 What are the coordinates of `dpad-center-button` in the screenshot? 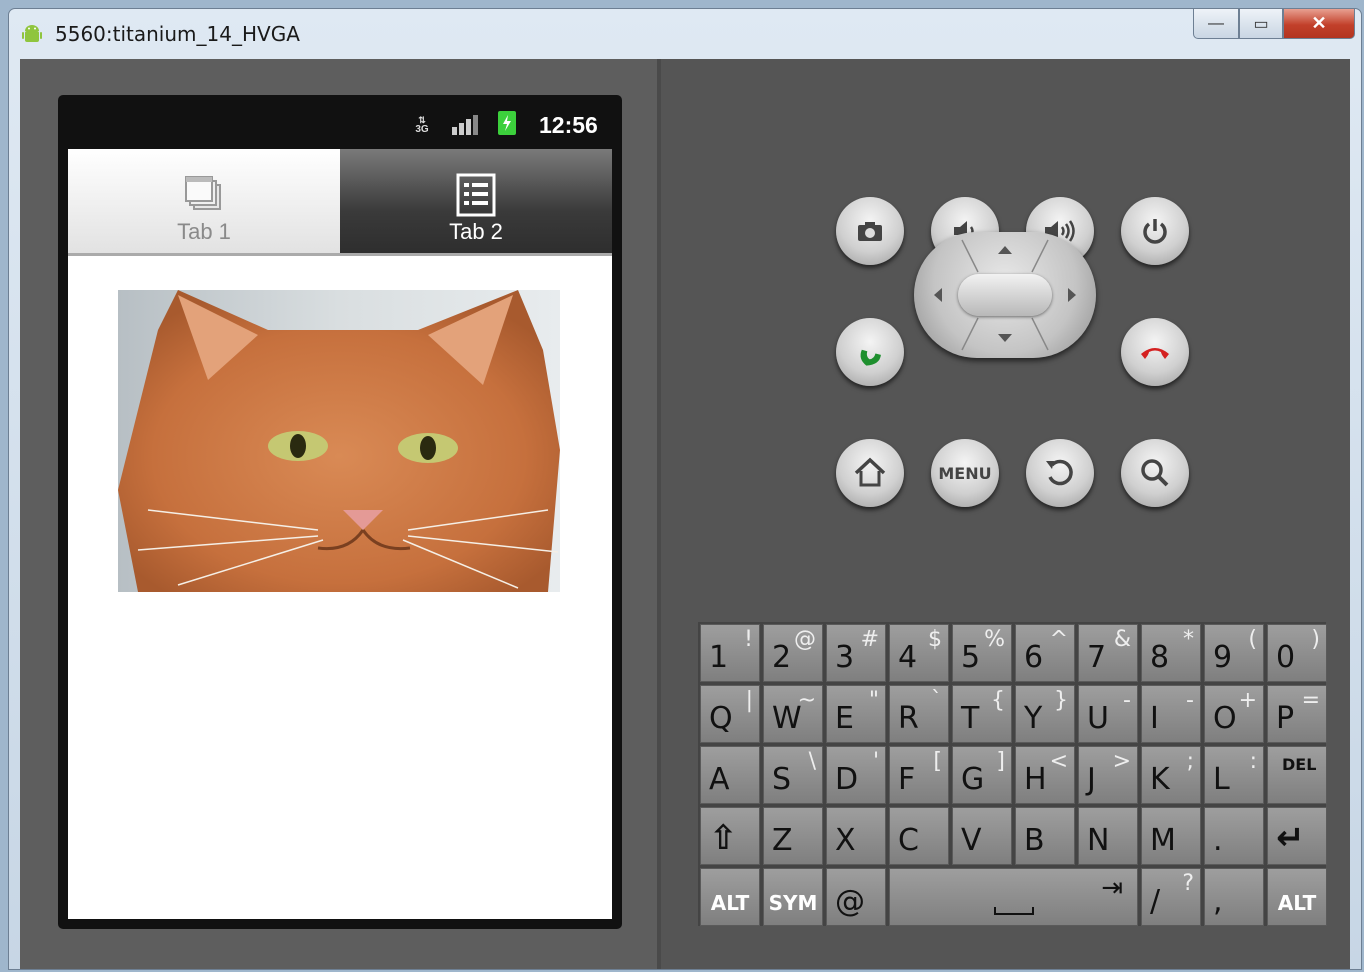 It's located at (1005, 295).